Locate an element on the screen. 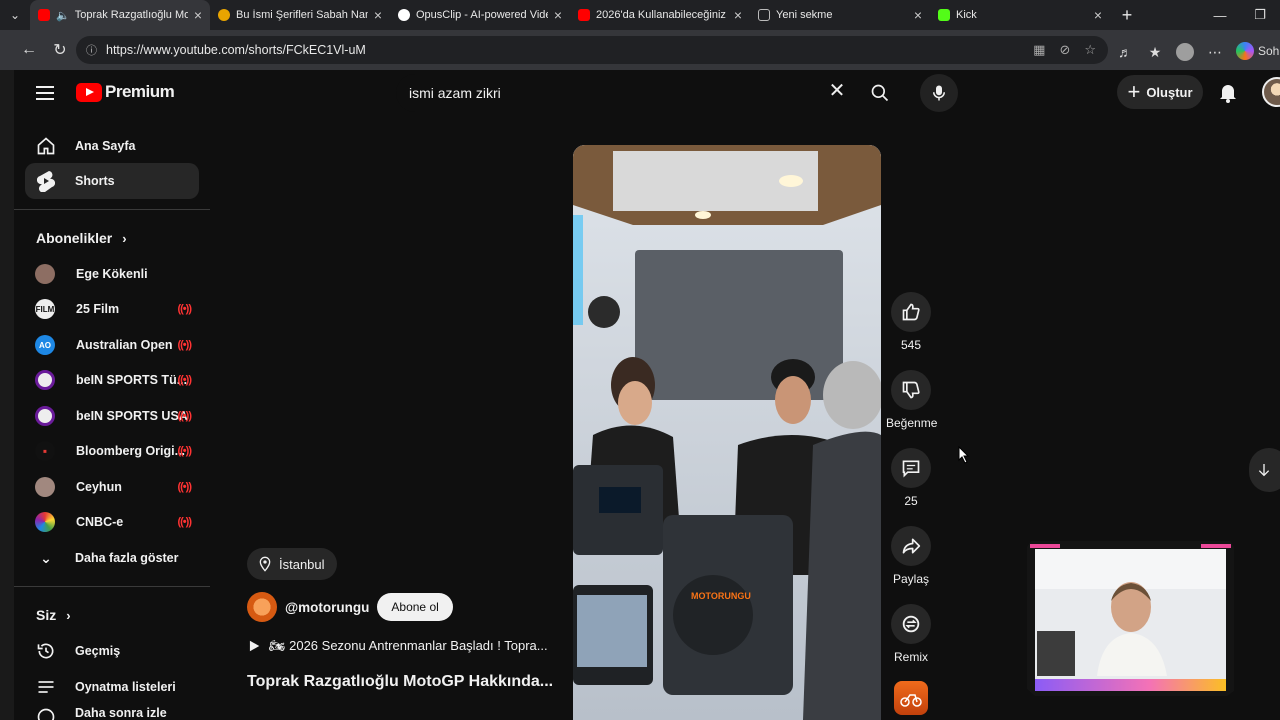 The height and width of the screenshot is (720, 1280). you-heading: Siz › is located at coordinates (53, 615).